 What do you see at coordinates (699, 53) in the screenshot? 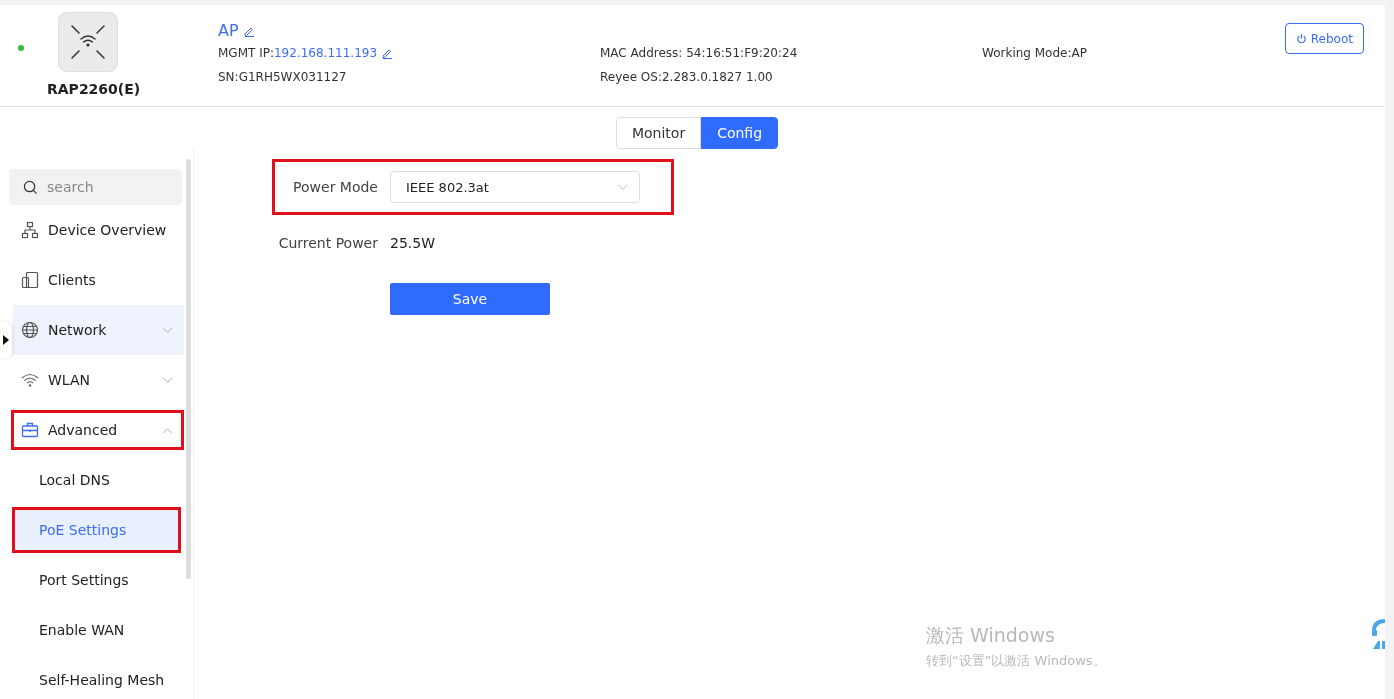
I see `mac-address: MAC Address: 54:16:51:F9:20:24` at bounding box center [699, 53].